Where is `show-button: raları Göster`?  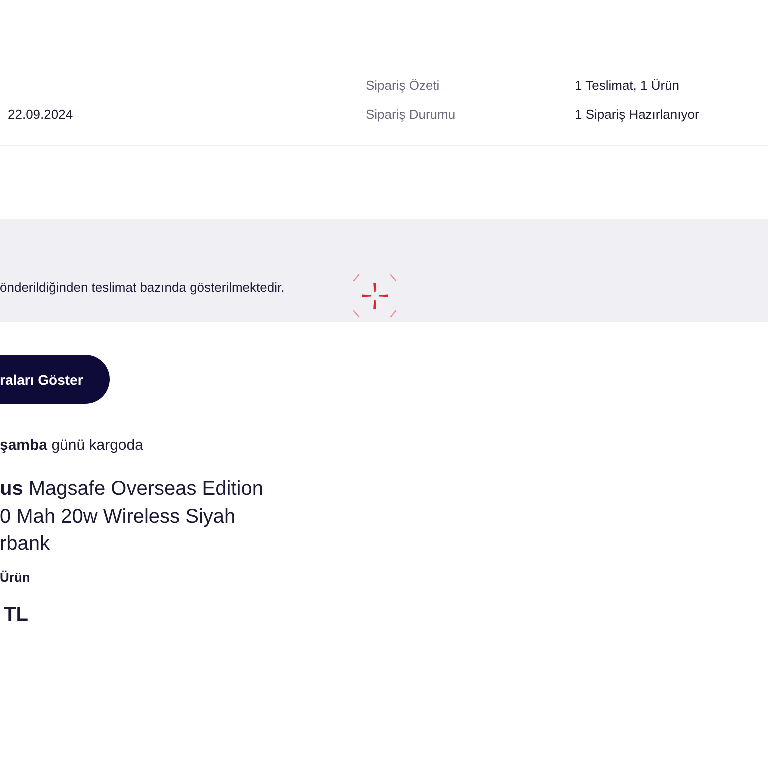
show-button: raları Göster is located at coordinates (55, 379).